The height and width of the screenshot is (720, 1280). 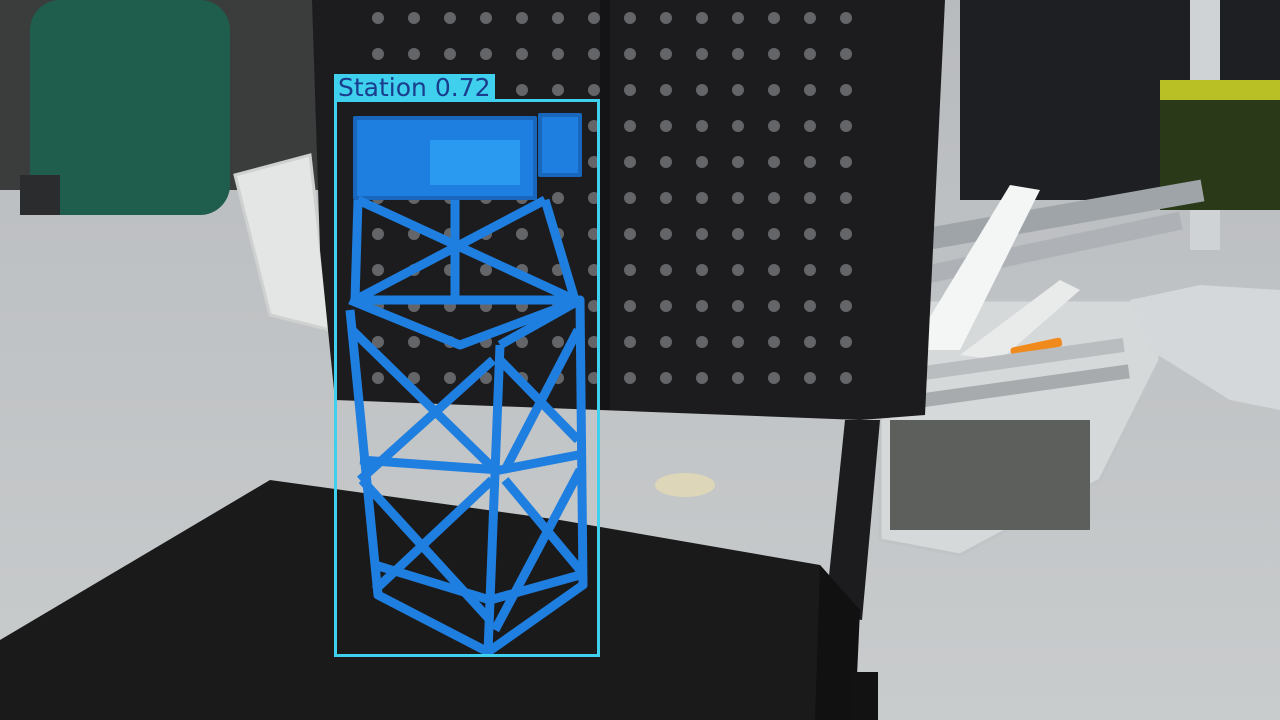 I want to click on tape-roll, so click(x=685, y=485).